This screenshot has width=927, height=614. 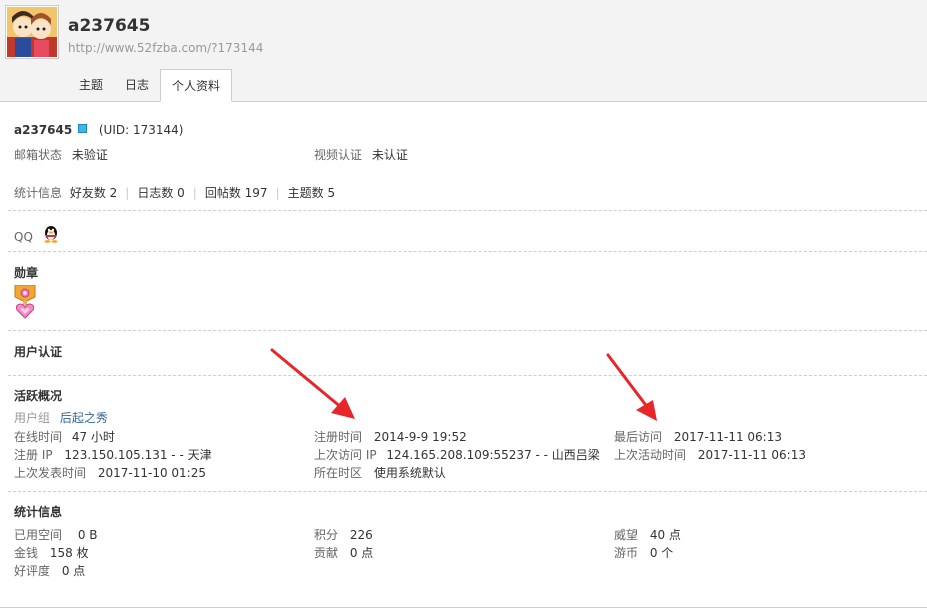 What do you see at coordinates (38, 352) in the screenshot?
I see `auth-title: 用户认证` at bounding box center [38, 352].